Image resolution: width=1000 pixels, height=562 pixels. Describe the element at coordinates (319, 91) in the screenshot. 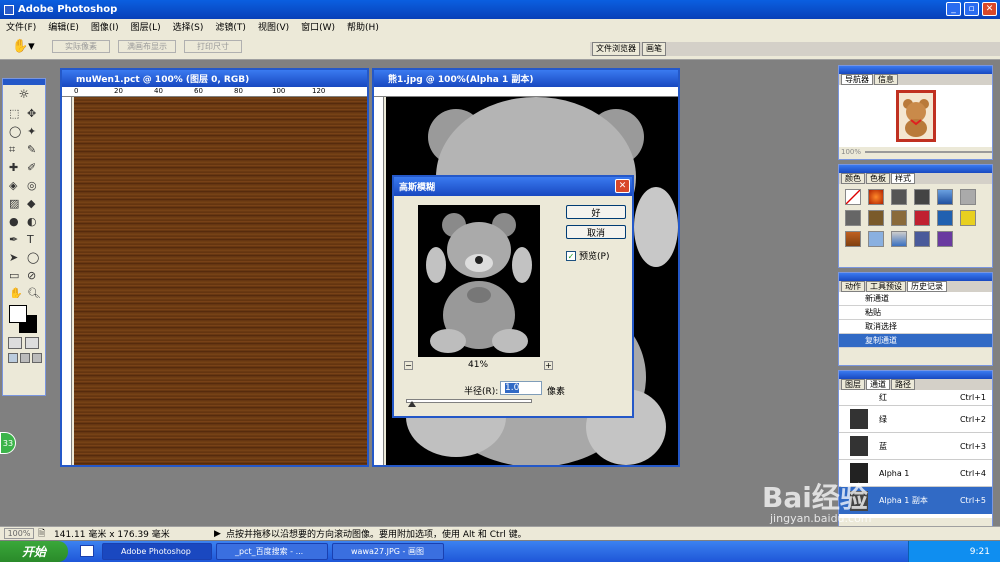

I see `ruler-label: 120` at that location.